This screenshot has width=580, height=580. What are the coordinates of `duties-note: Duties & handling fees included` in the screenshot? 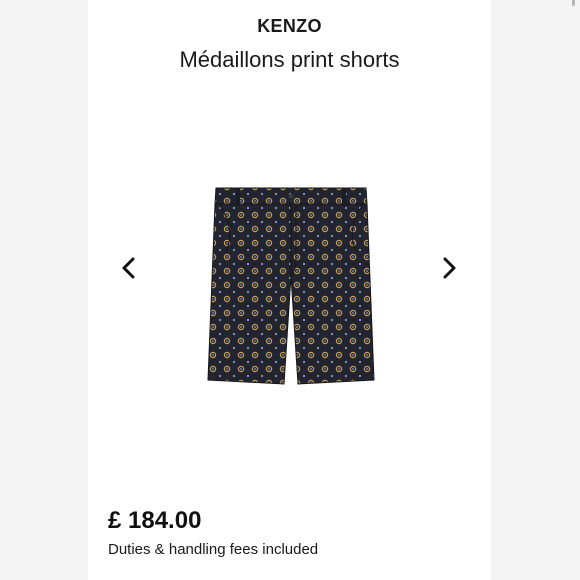 It's located at (213, 549).